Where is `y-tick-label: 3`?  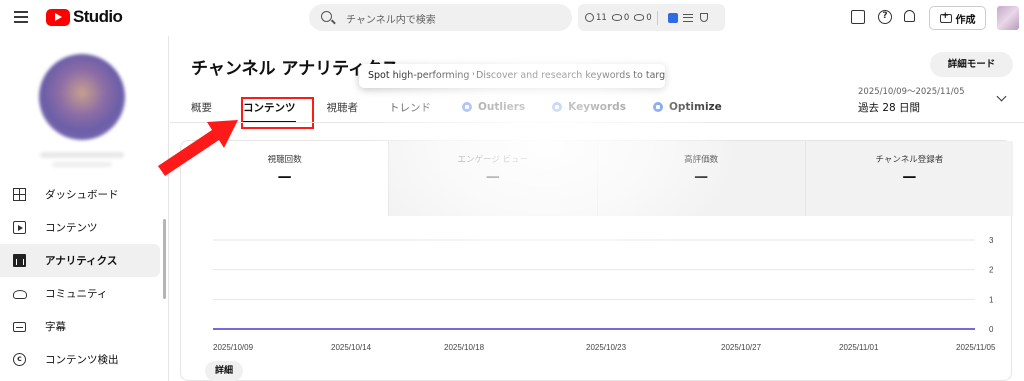
y-tick-label: 3 is located at coordinates (991, 240).